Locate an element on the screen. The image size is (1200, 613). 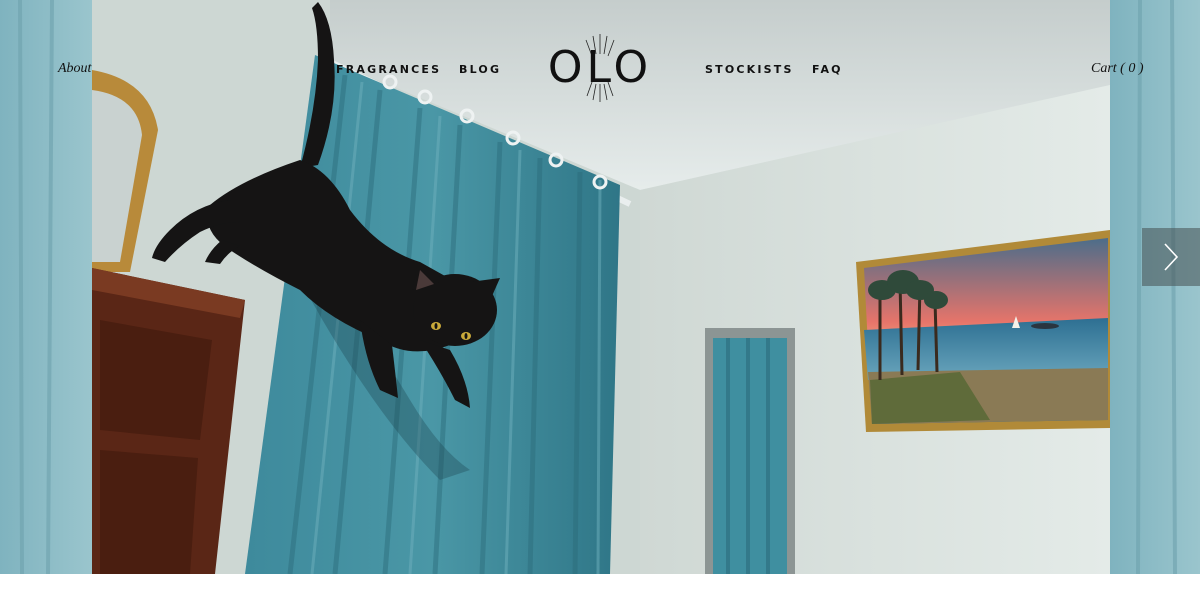
site-logo: OLO is located at coordinates (600, 68).